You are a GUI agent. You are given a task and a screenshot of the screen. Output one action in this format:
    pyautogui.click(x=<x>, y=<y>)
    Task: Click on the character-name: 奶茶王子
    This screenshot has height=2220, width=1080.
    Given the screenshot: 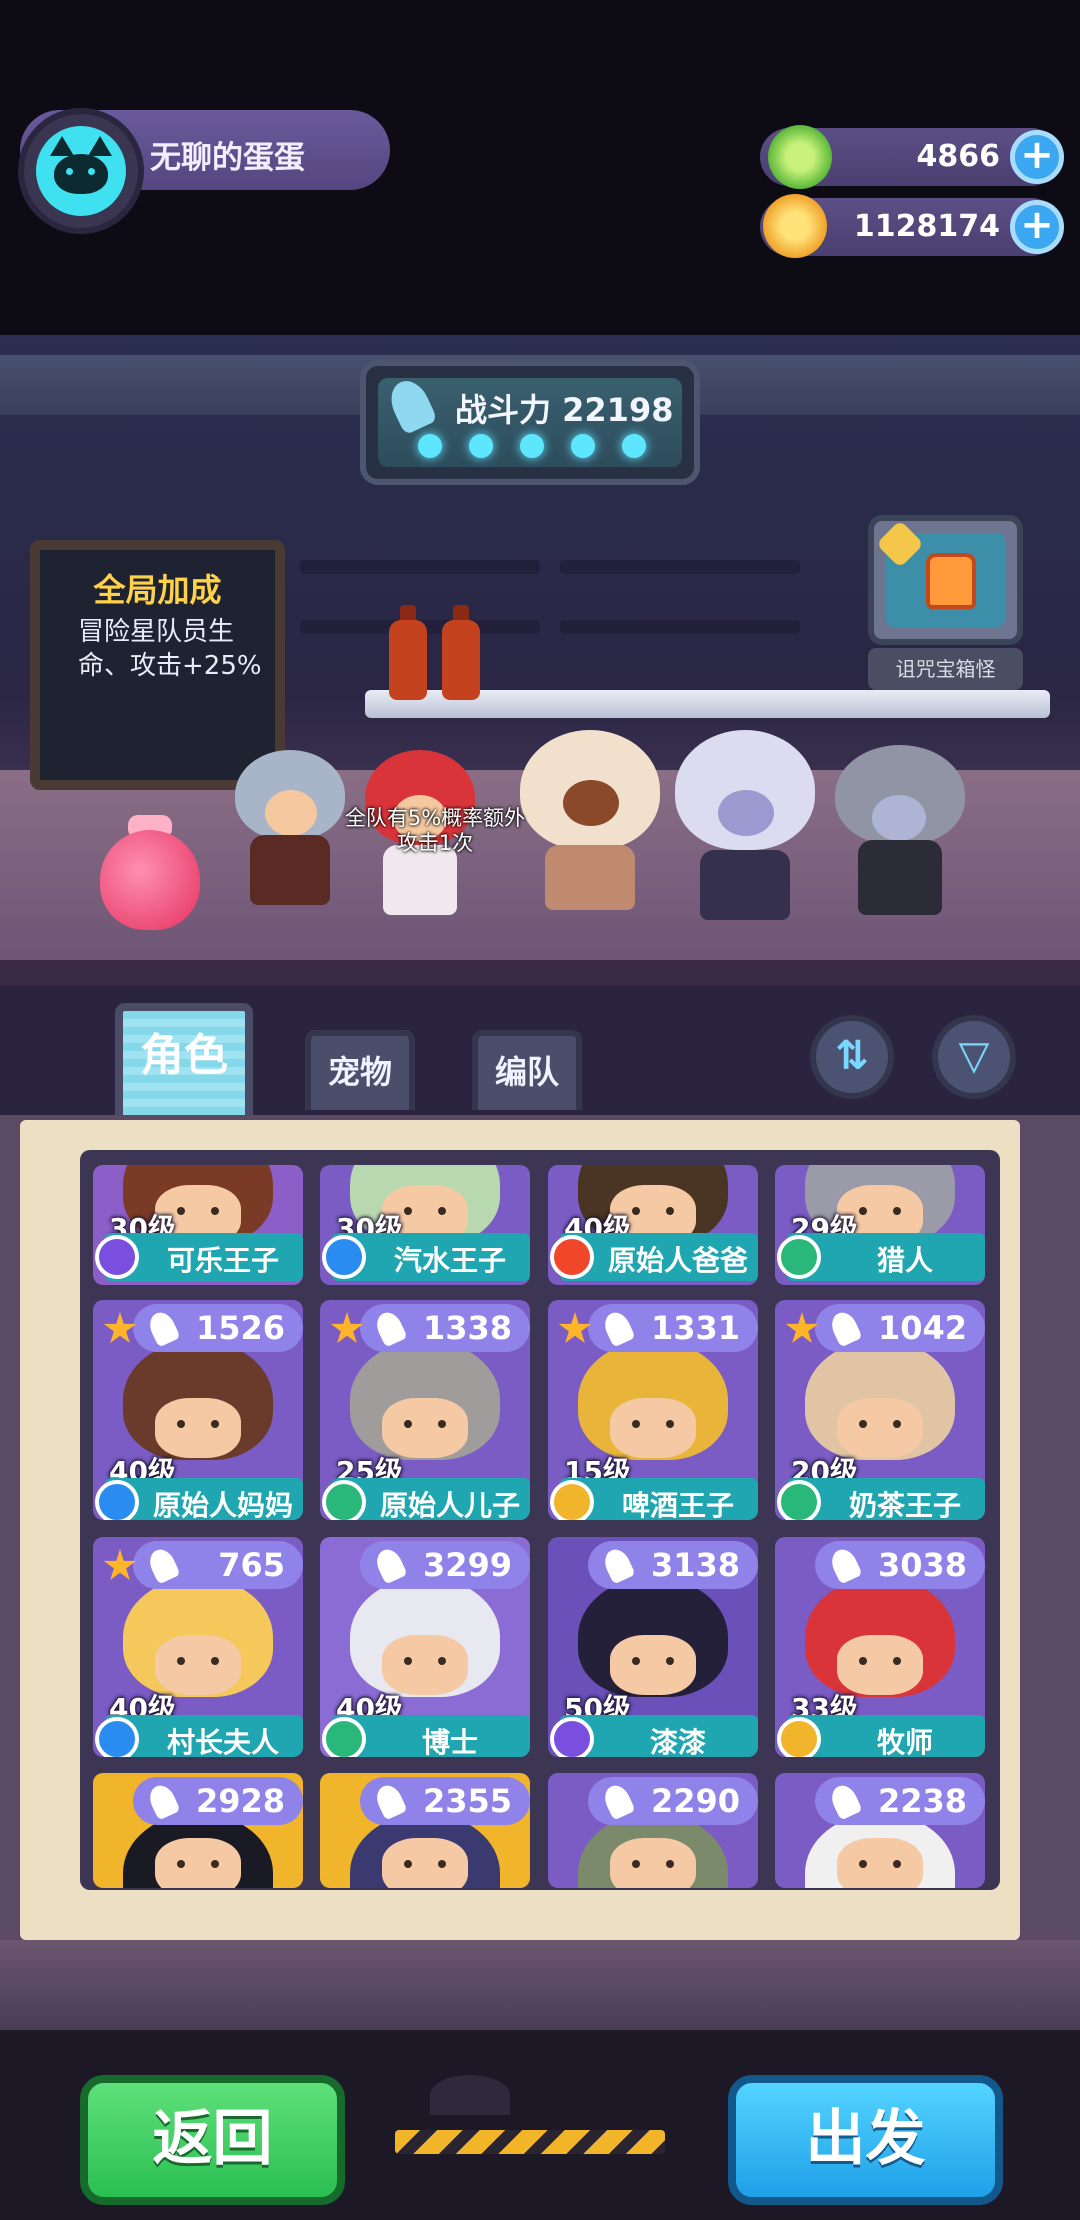 What is the action you would take?
    pyautogui.click(x=904, y=1504)
    